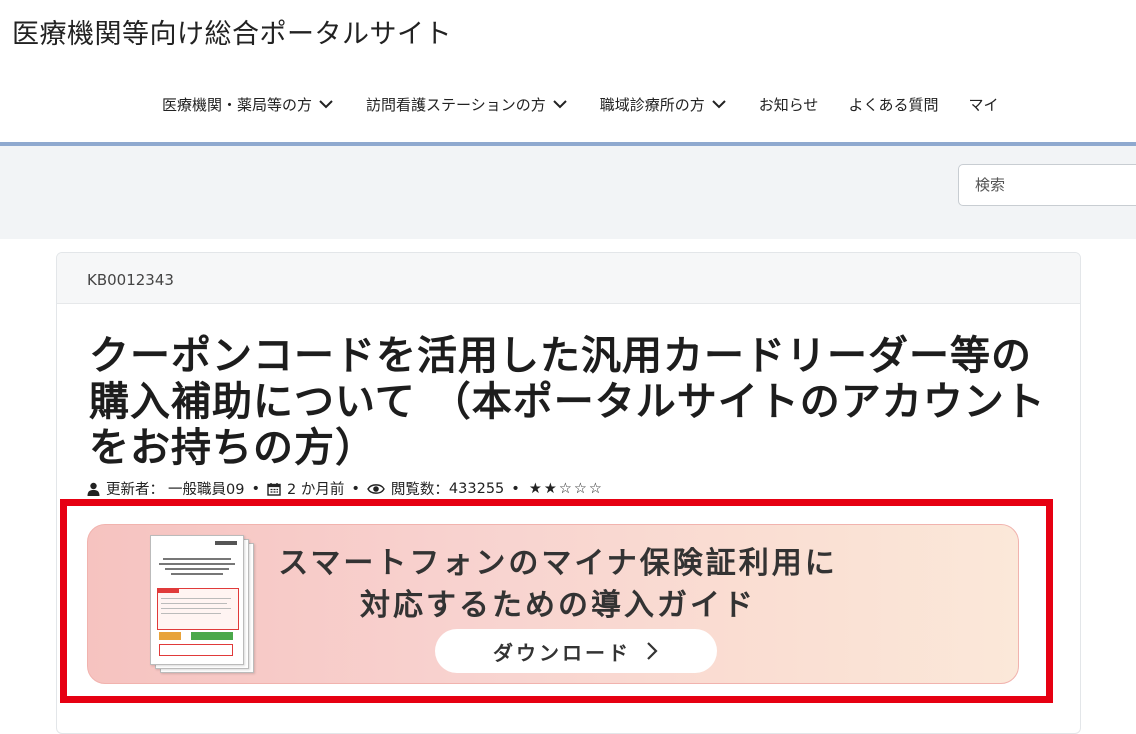  I want to click on nav-item-faq: よくある質問, so click(893, 104).